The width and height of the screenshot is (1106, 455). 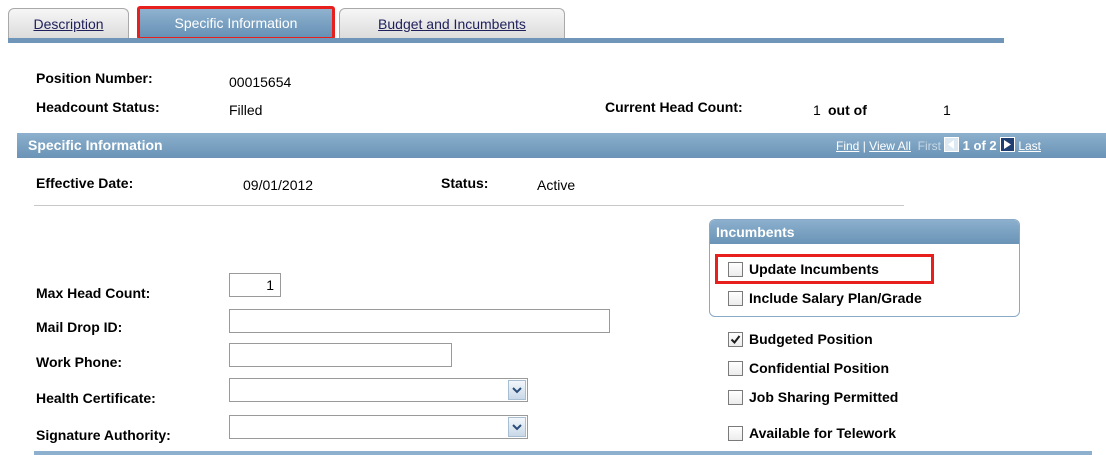 What do you see at coordinates (947, 110) in the screenshot?
I see `out-of-value: 1` at bounding box center [947, 110].